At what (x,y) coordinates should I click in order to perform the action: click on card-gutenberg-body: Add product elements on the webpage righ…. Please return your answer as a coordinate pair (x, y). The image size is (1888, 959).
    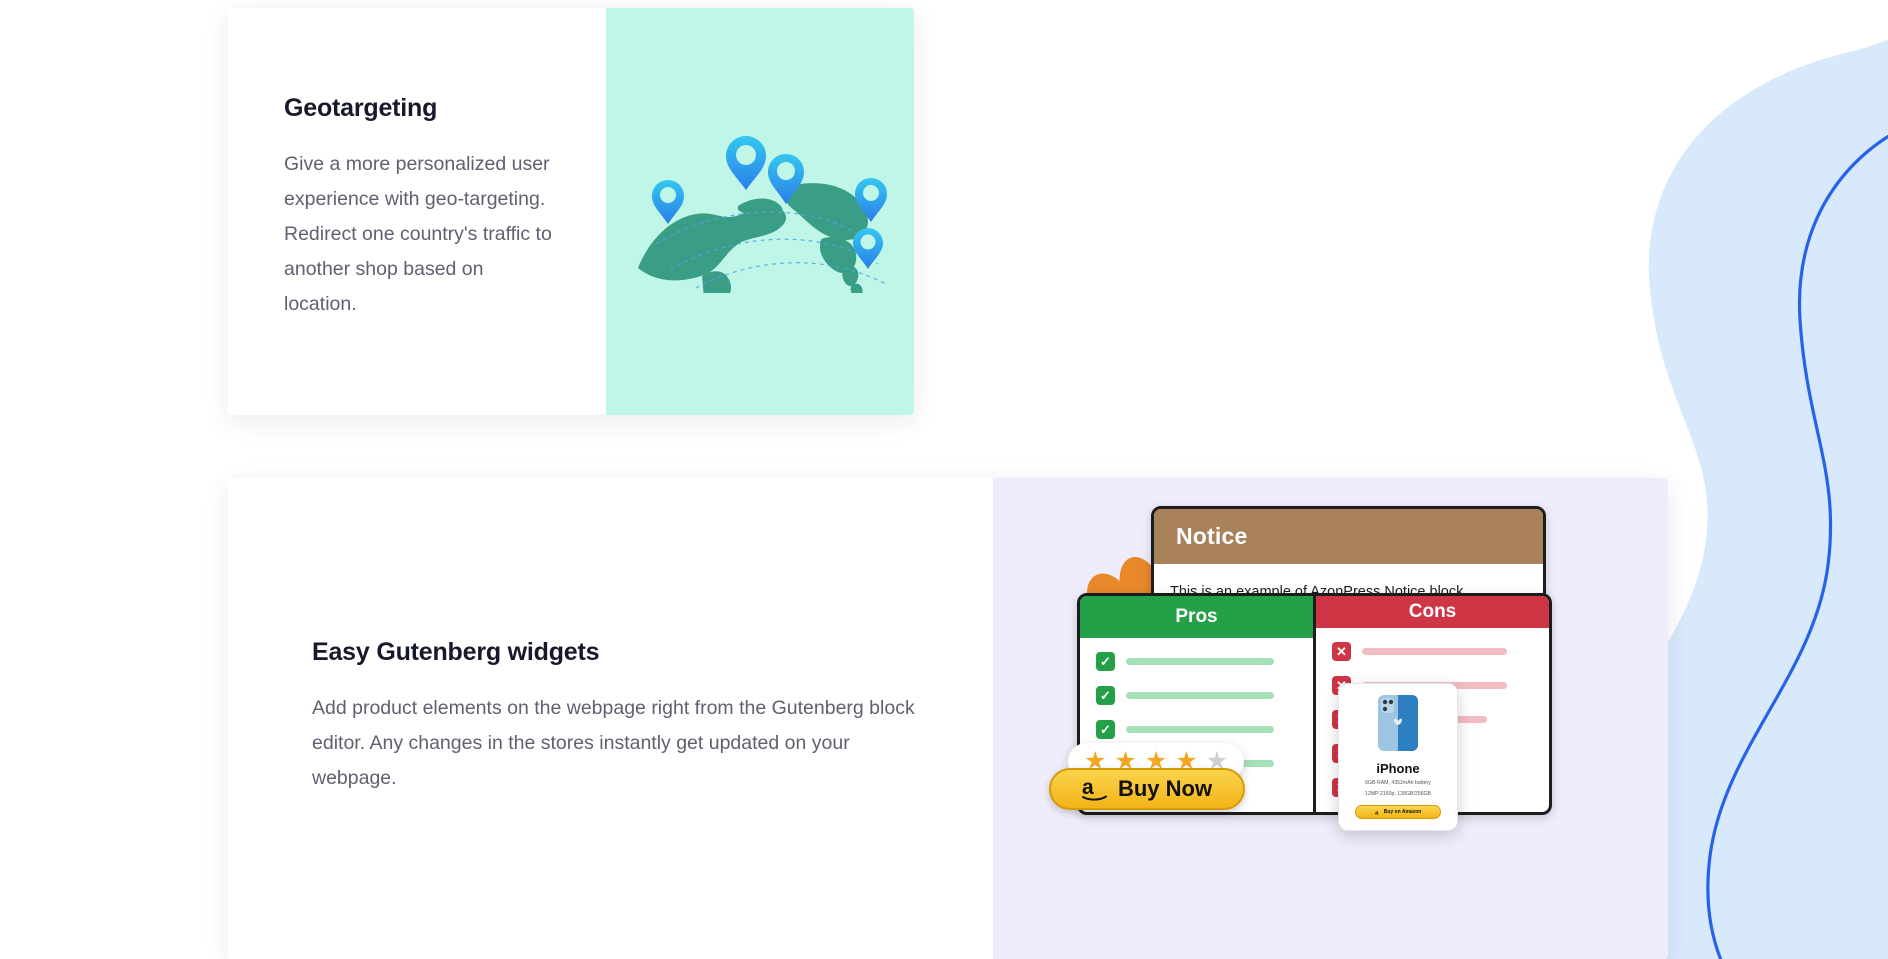
    Looking at the image, I should click on (613, 743).